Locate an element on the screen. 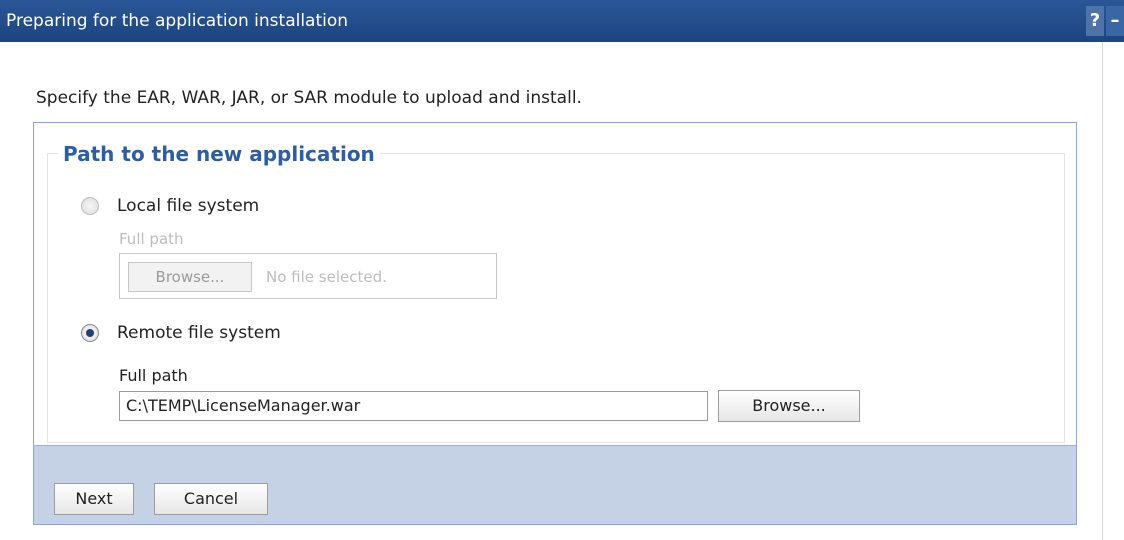 The image size is (1124, 540). local-file-system-option: Local file system is located at coordinates (170, 206).